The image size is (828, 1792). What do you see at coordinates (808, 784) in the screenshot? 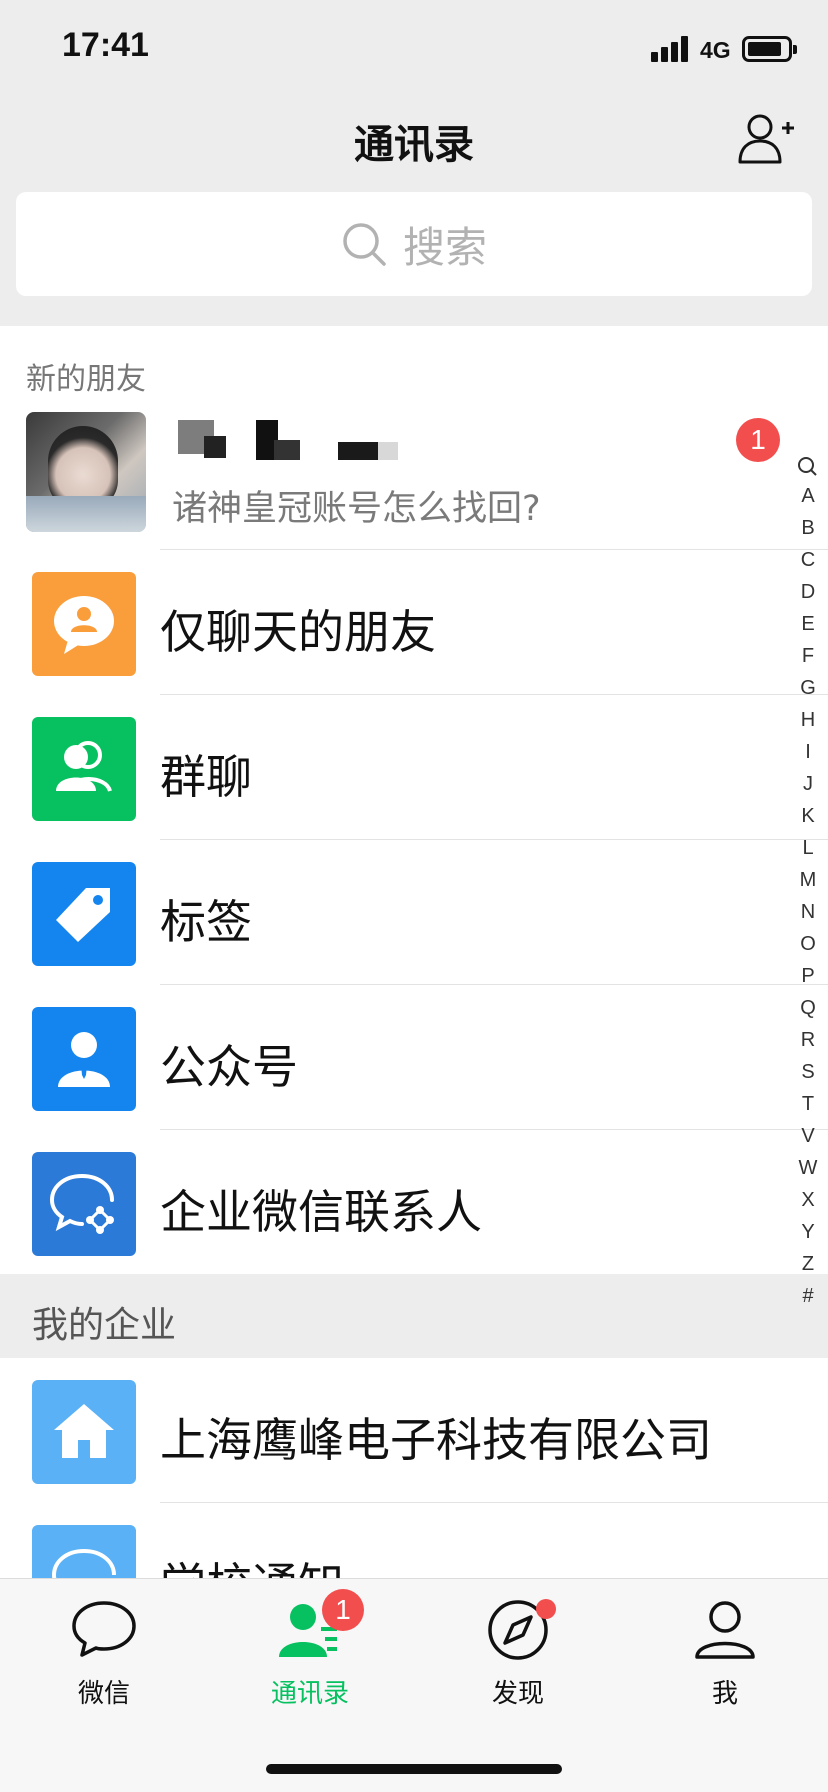
I see `index-letter: J` at bounding box center [808, 784].